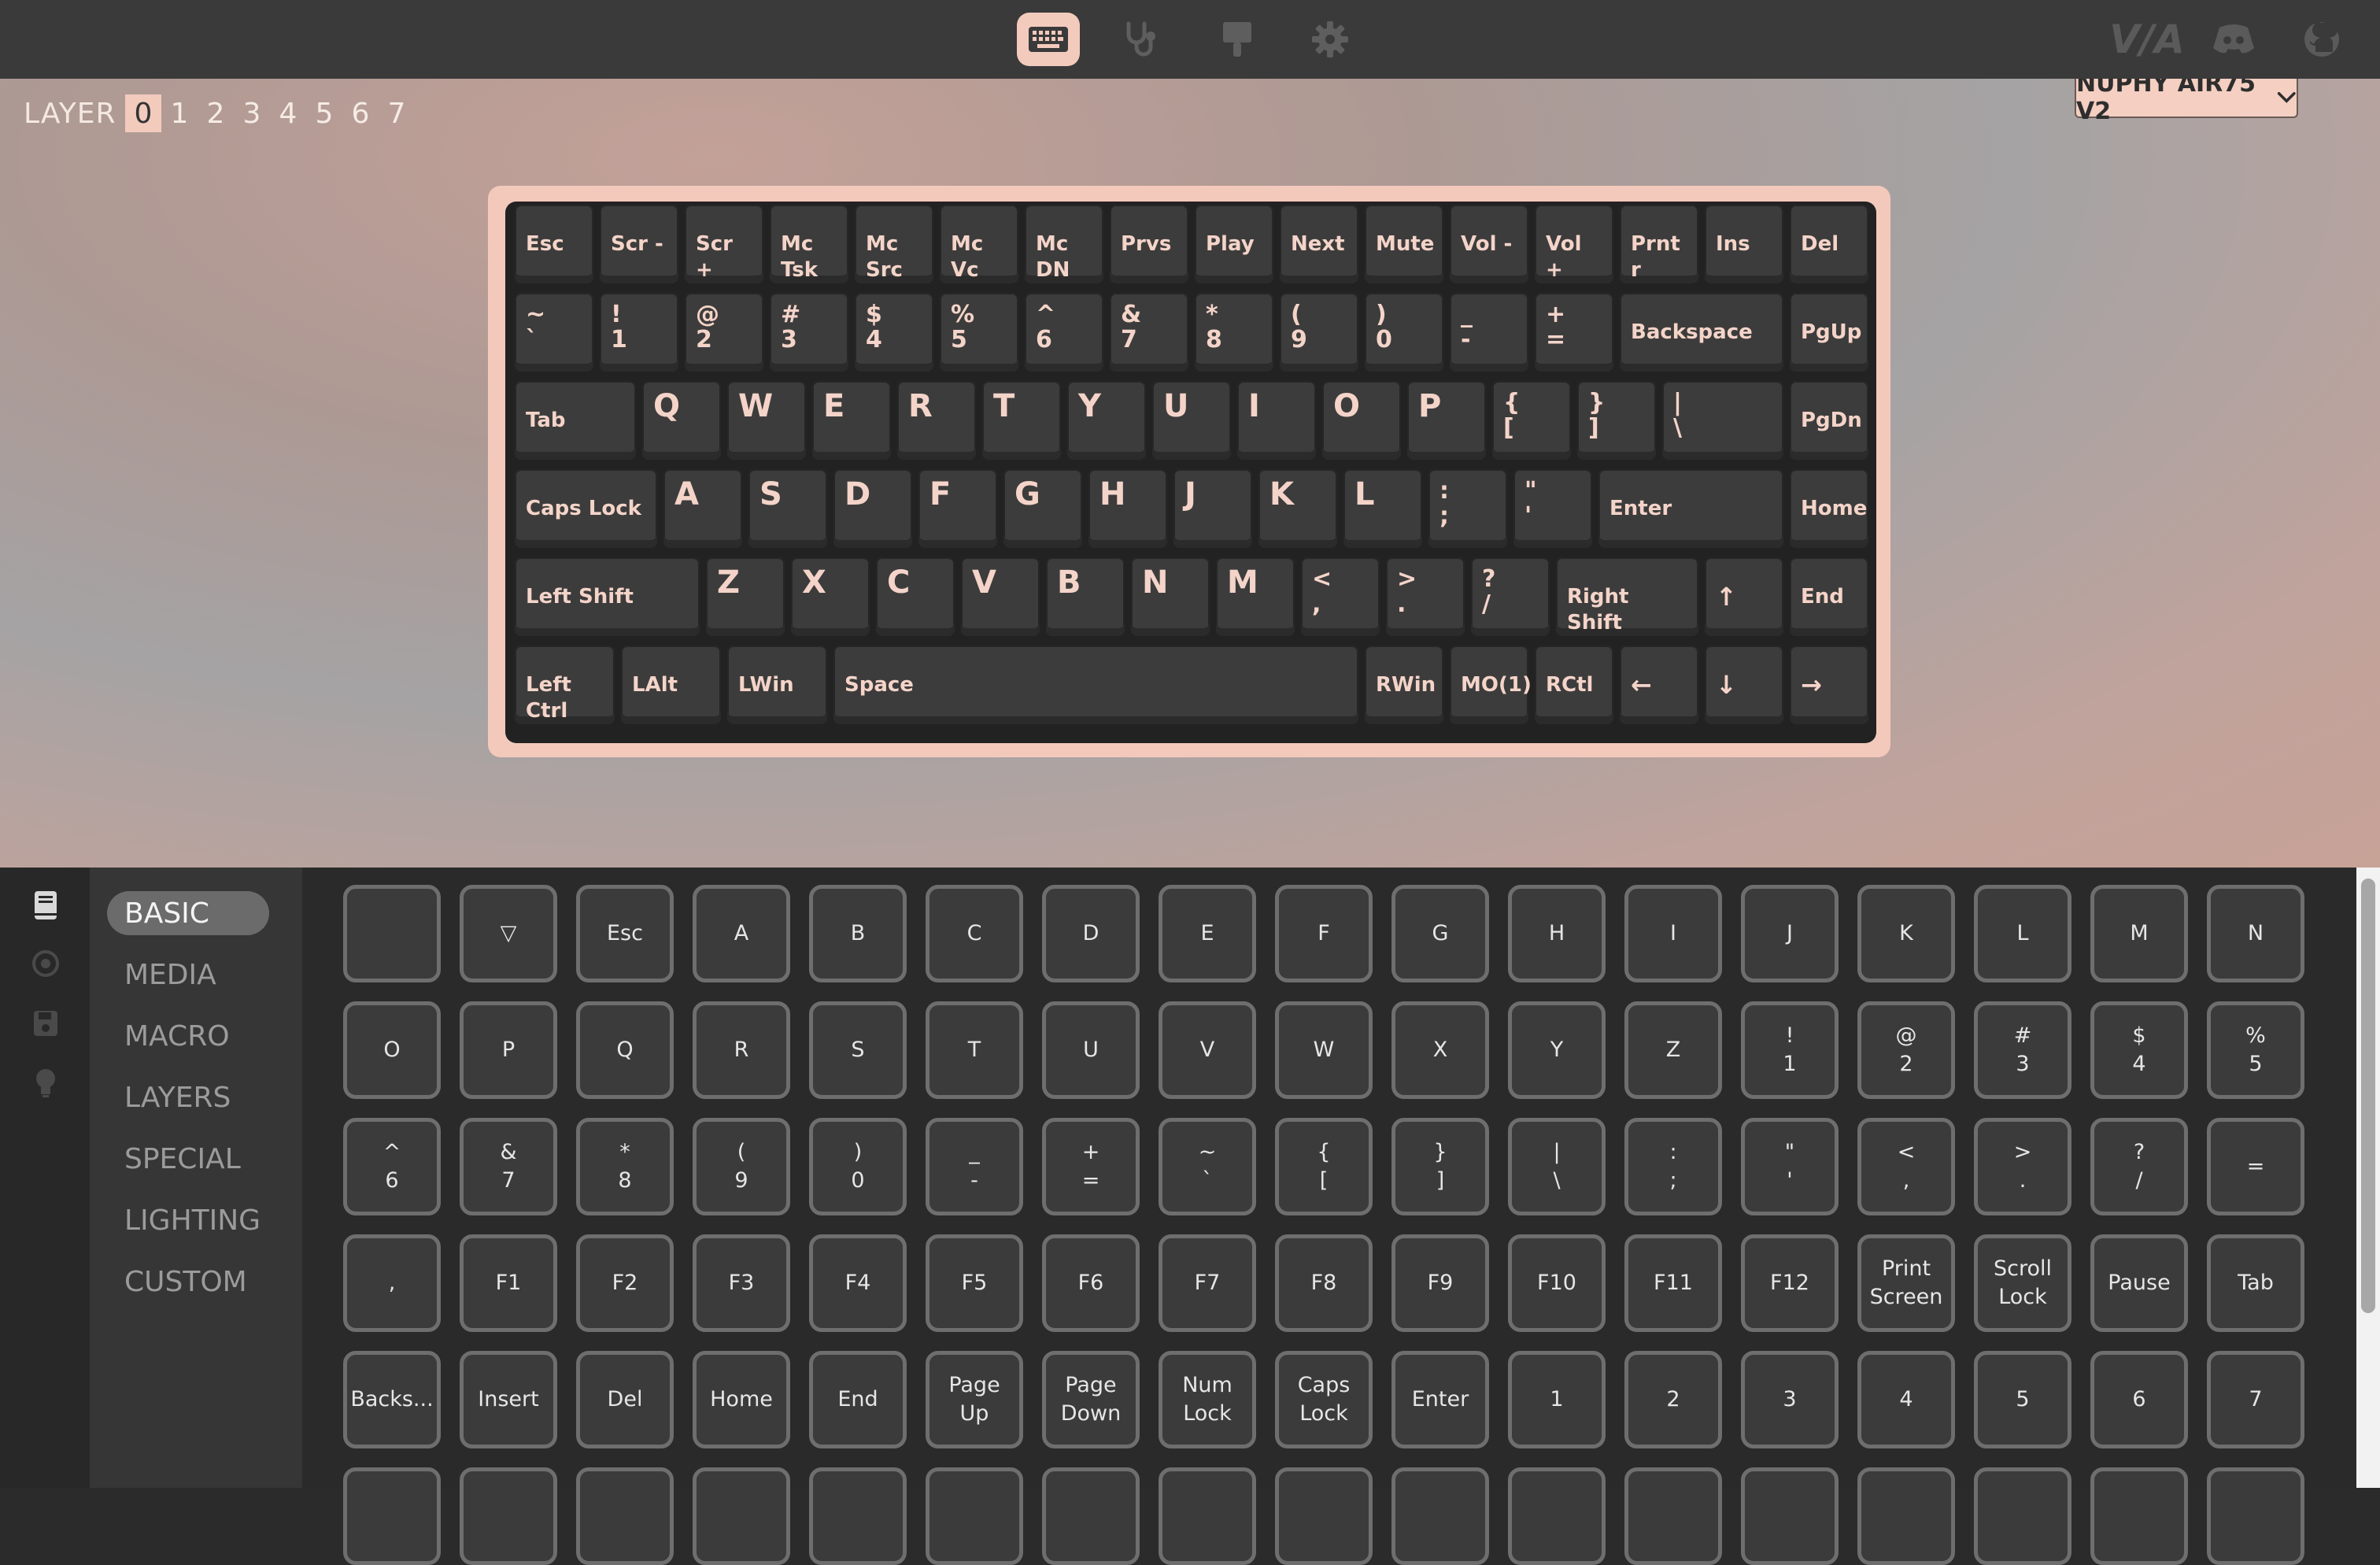 This screenshot has width=2380, height=1565. Describe the element at coordinates (188, 1097) in the screenshot. I see `menu-item-layers: LAYERS` at that location.